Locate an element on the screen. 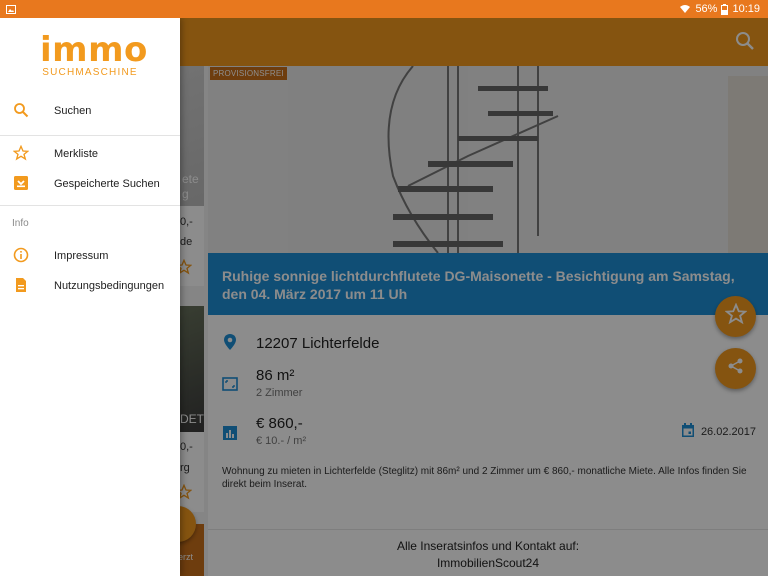 This screenshot has width=768, height=576. drawer-item-label: Impressum is located at coordinates (81, 256).